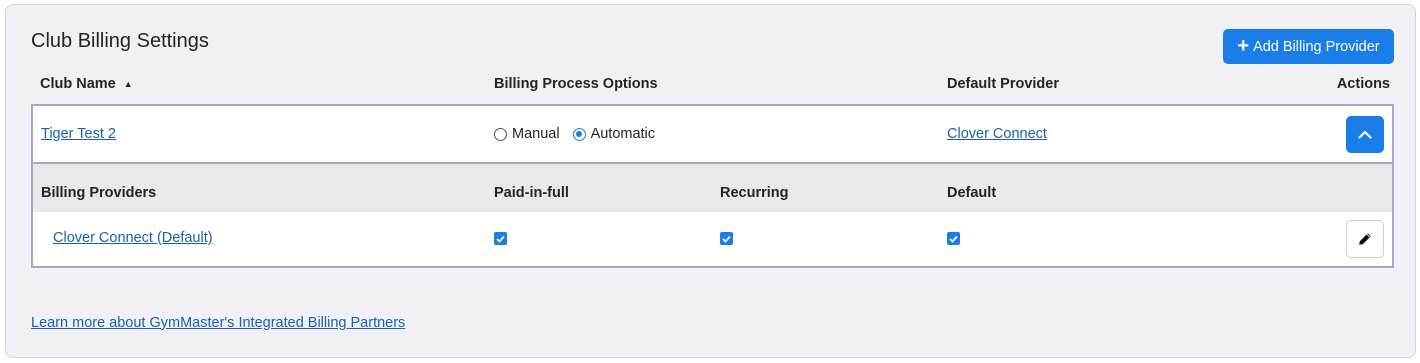  Describe the element at coordinates (997, 134) in the screenshot. I see `default-provider-link: Clover Connect` at that location.